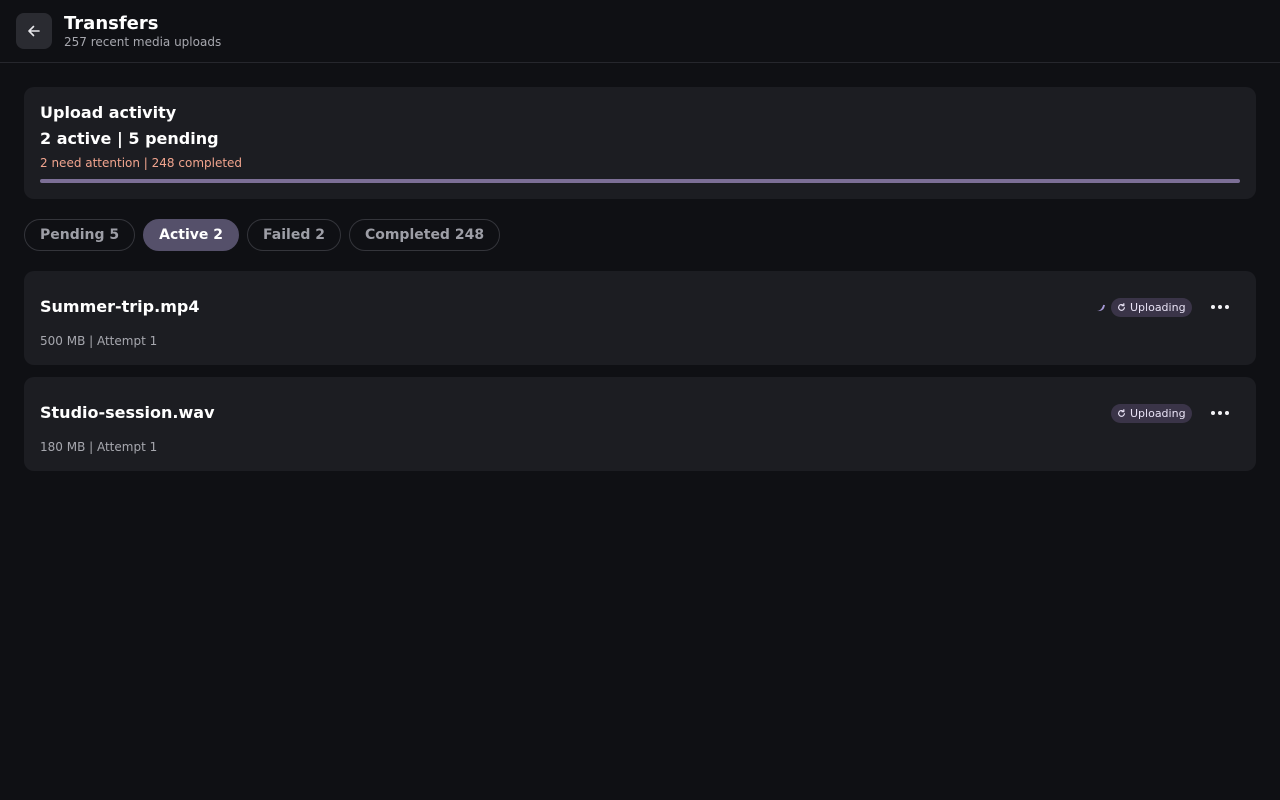 This screenshot has height=800, width=1280. I want to click on page-title: Transfers, so click(111, 23).